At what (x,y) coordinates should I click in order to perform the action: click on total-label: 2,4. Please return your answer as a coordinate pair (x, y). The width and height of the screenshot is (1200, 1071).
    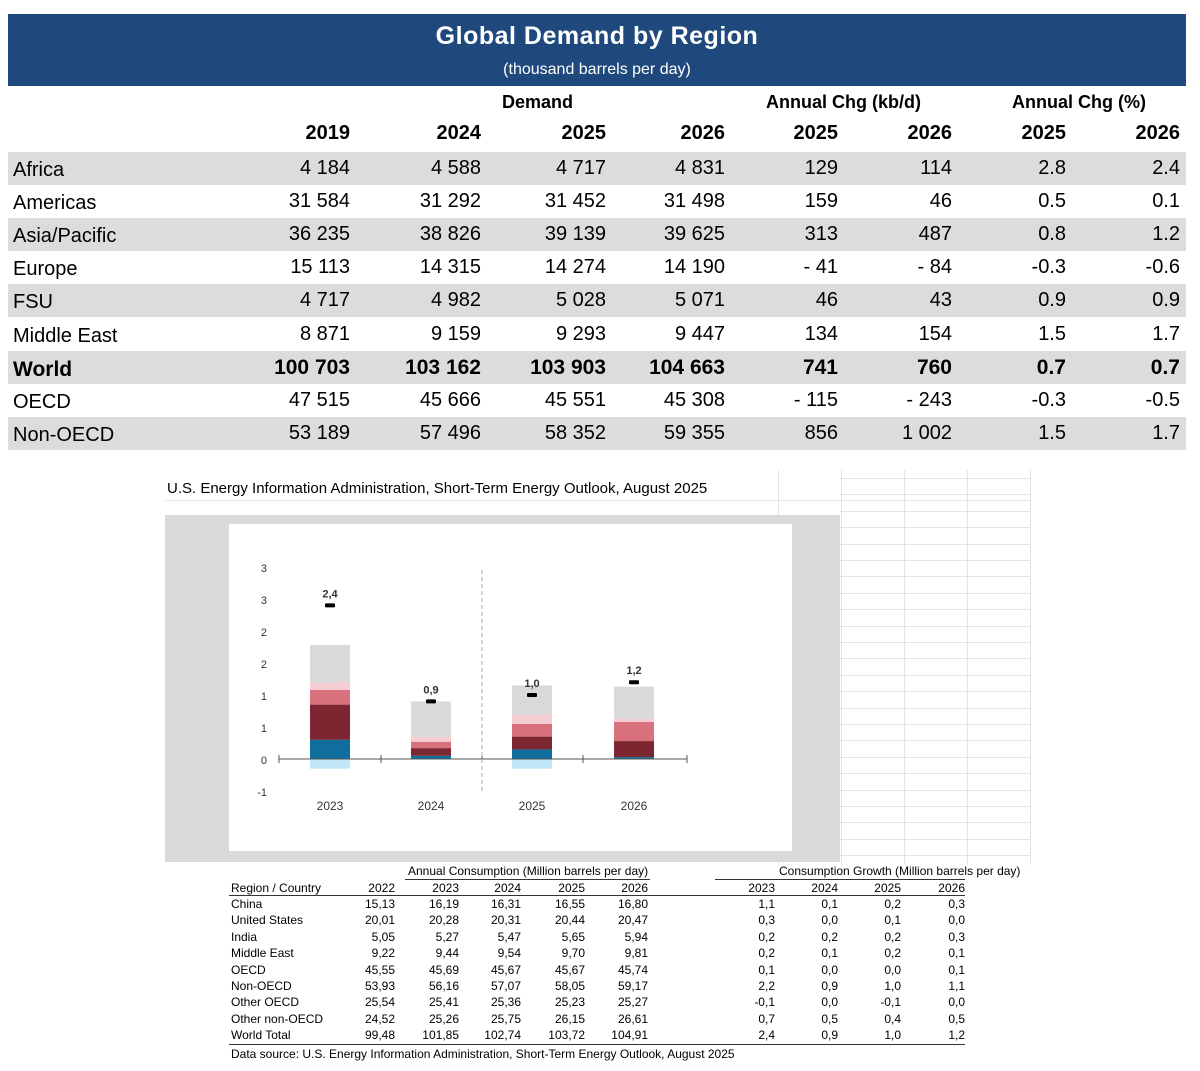
    Looking at the image, I should click on (330, 594).